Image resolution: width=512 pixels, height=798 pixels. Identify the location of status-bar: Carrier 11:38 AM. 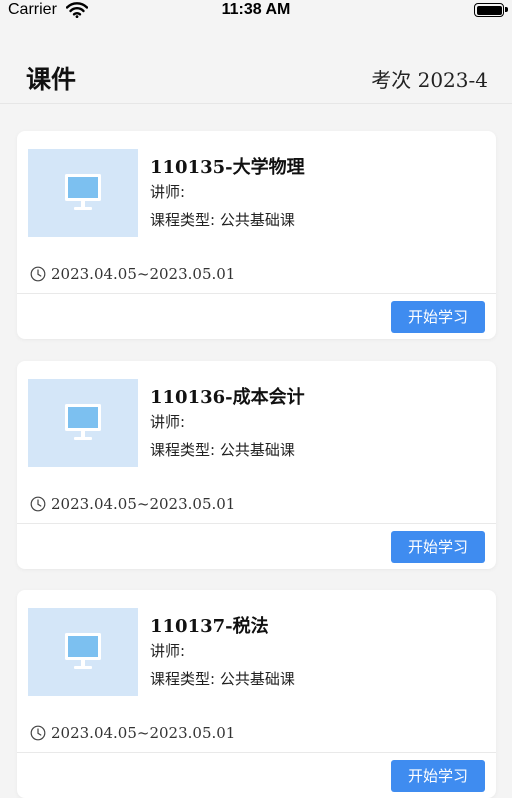
(256, 12).